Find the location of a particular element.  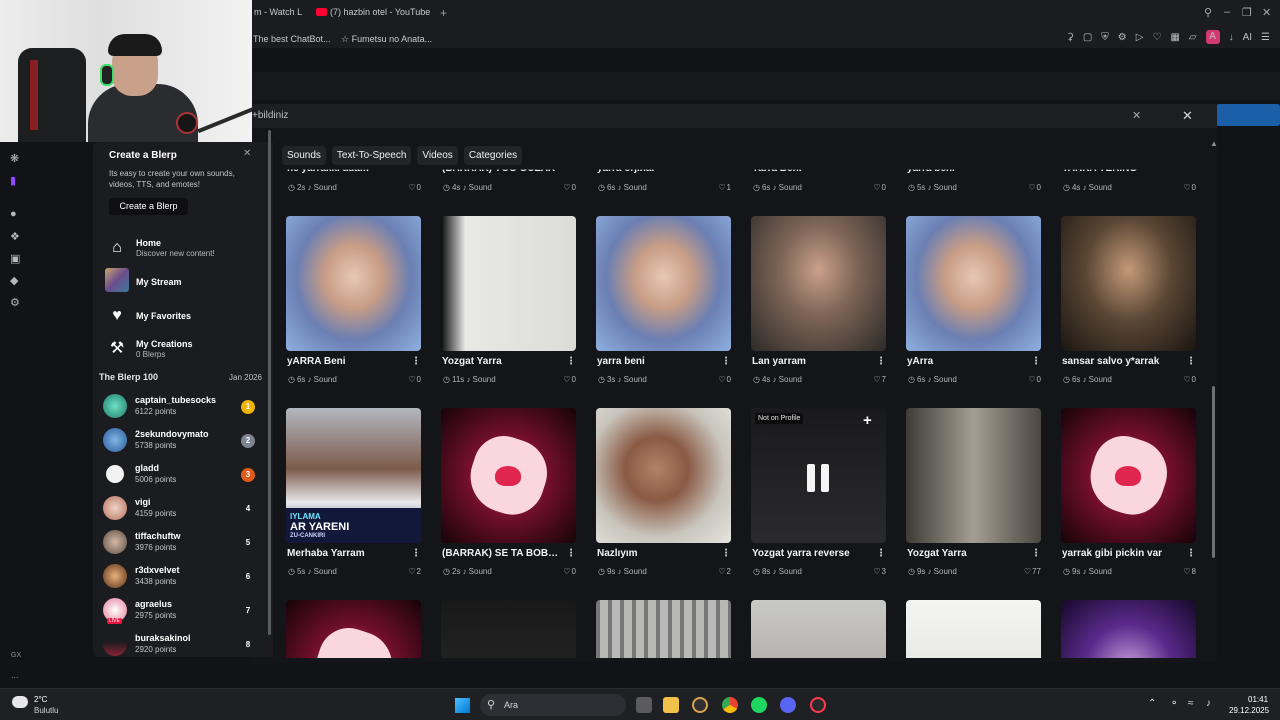

ranking-row: LIVE agraelus 2975 points 7 is located at coordinates (183, 611).